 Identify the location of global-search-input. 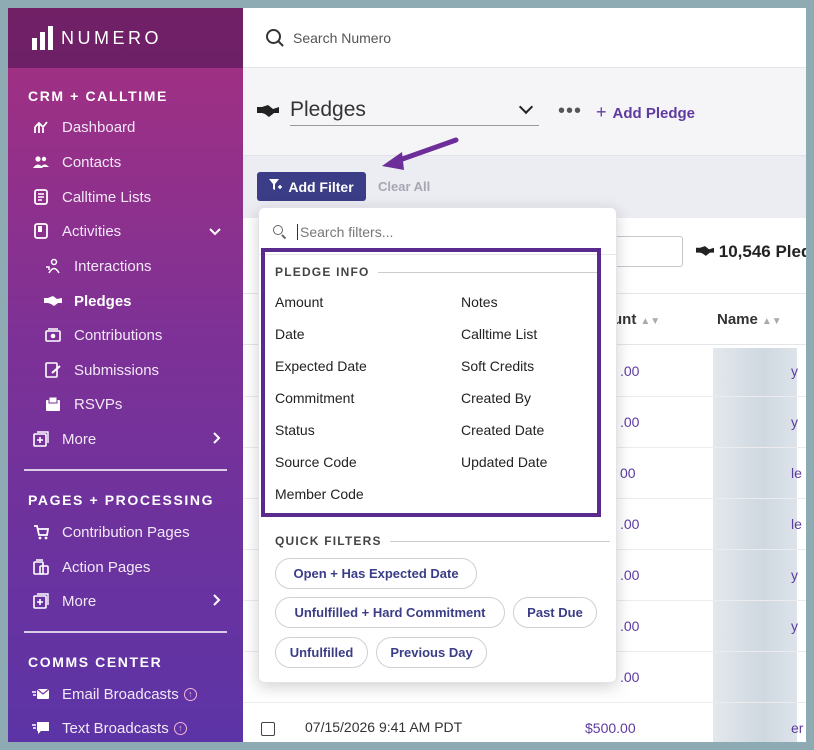
(443, 37).